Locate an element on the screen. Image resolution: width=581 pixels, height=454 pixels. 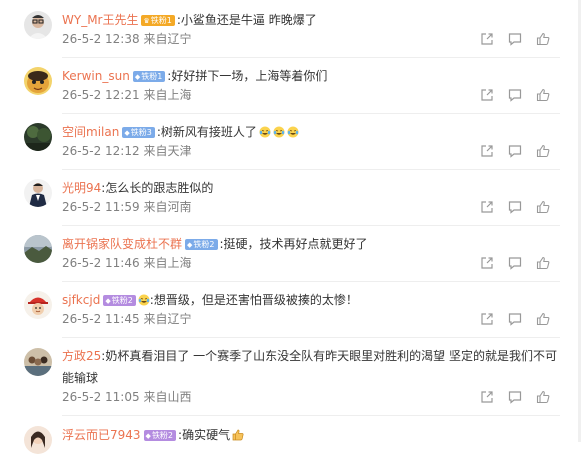
timestamp: 26-5-2 11:46 is located at coordinates (101, 263).